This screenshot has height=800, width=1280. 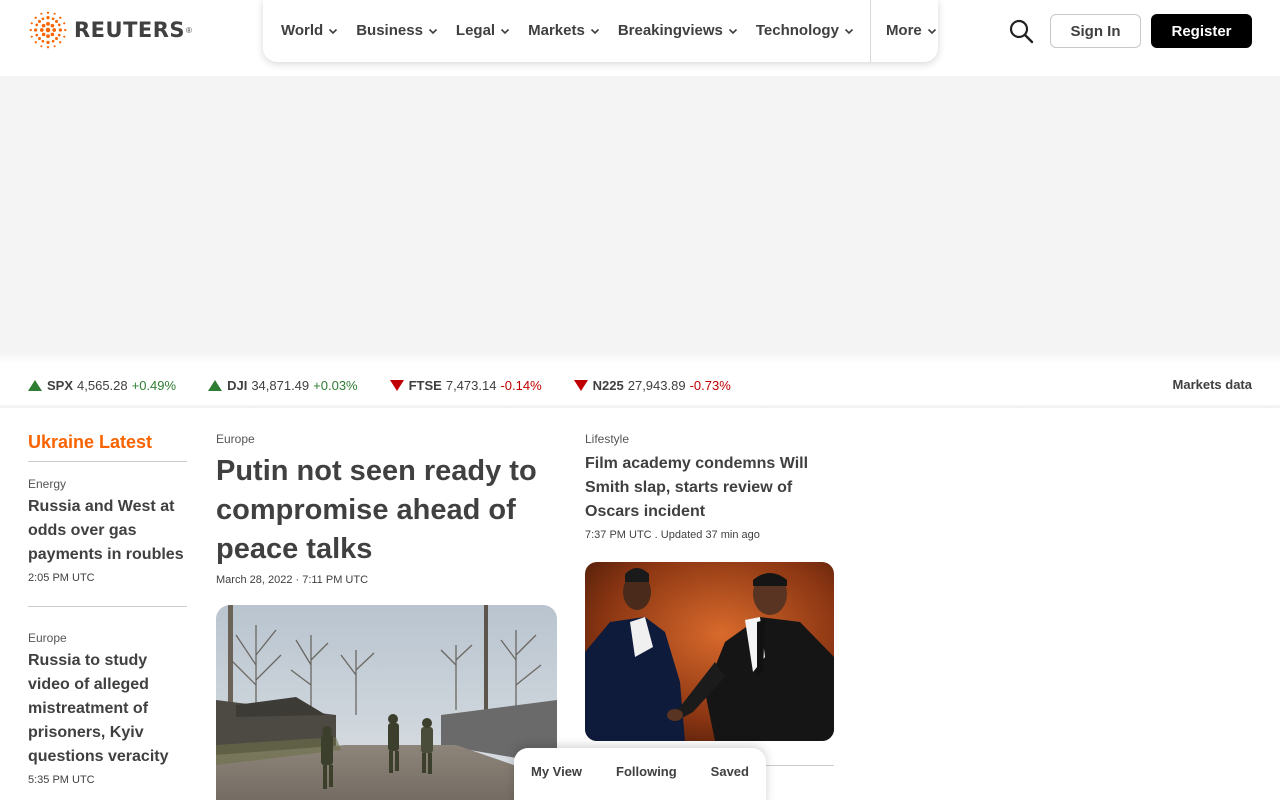 What do you see at coordinates (130, 30) in the screenshot?
I see `reuters-wordmark: REUTERS` at bounding box center [130, 30].